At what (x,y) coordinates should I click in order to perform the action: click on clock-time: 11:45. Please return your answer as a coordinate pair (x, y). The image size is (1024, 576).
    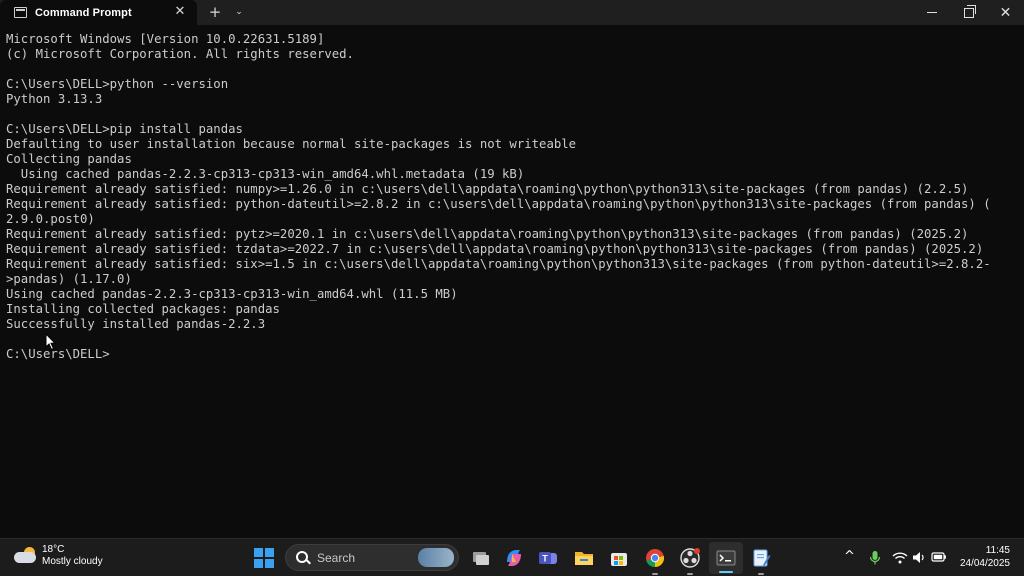
    Looking at the image, I should click on (997, 550).